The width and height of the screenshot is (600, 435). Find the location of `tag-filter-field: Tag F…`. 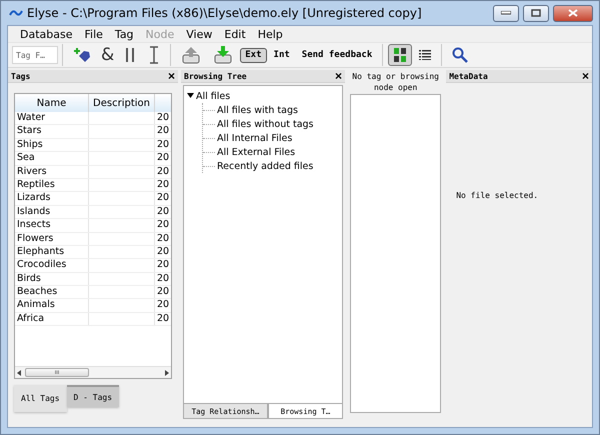

tag-filter-field: Tag F… is located at coordinates (35, 55).